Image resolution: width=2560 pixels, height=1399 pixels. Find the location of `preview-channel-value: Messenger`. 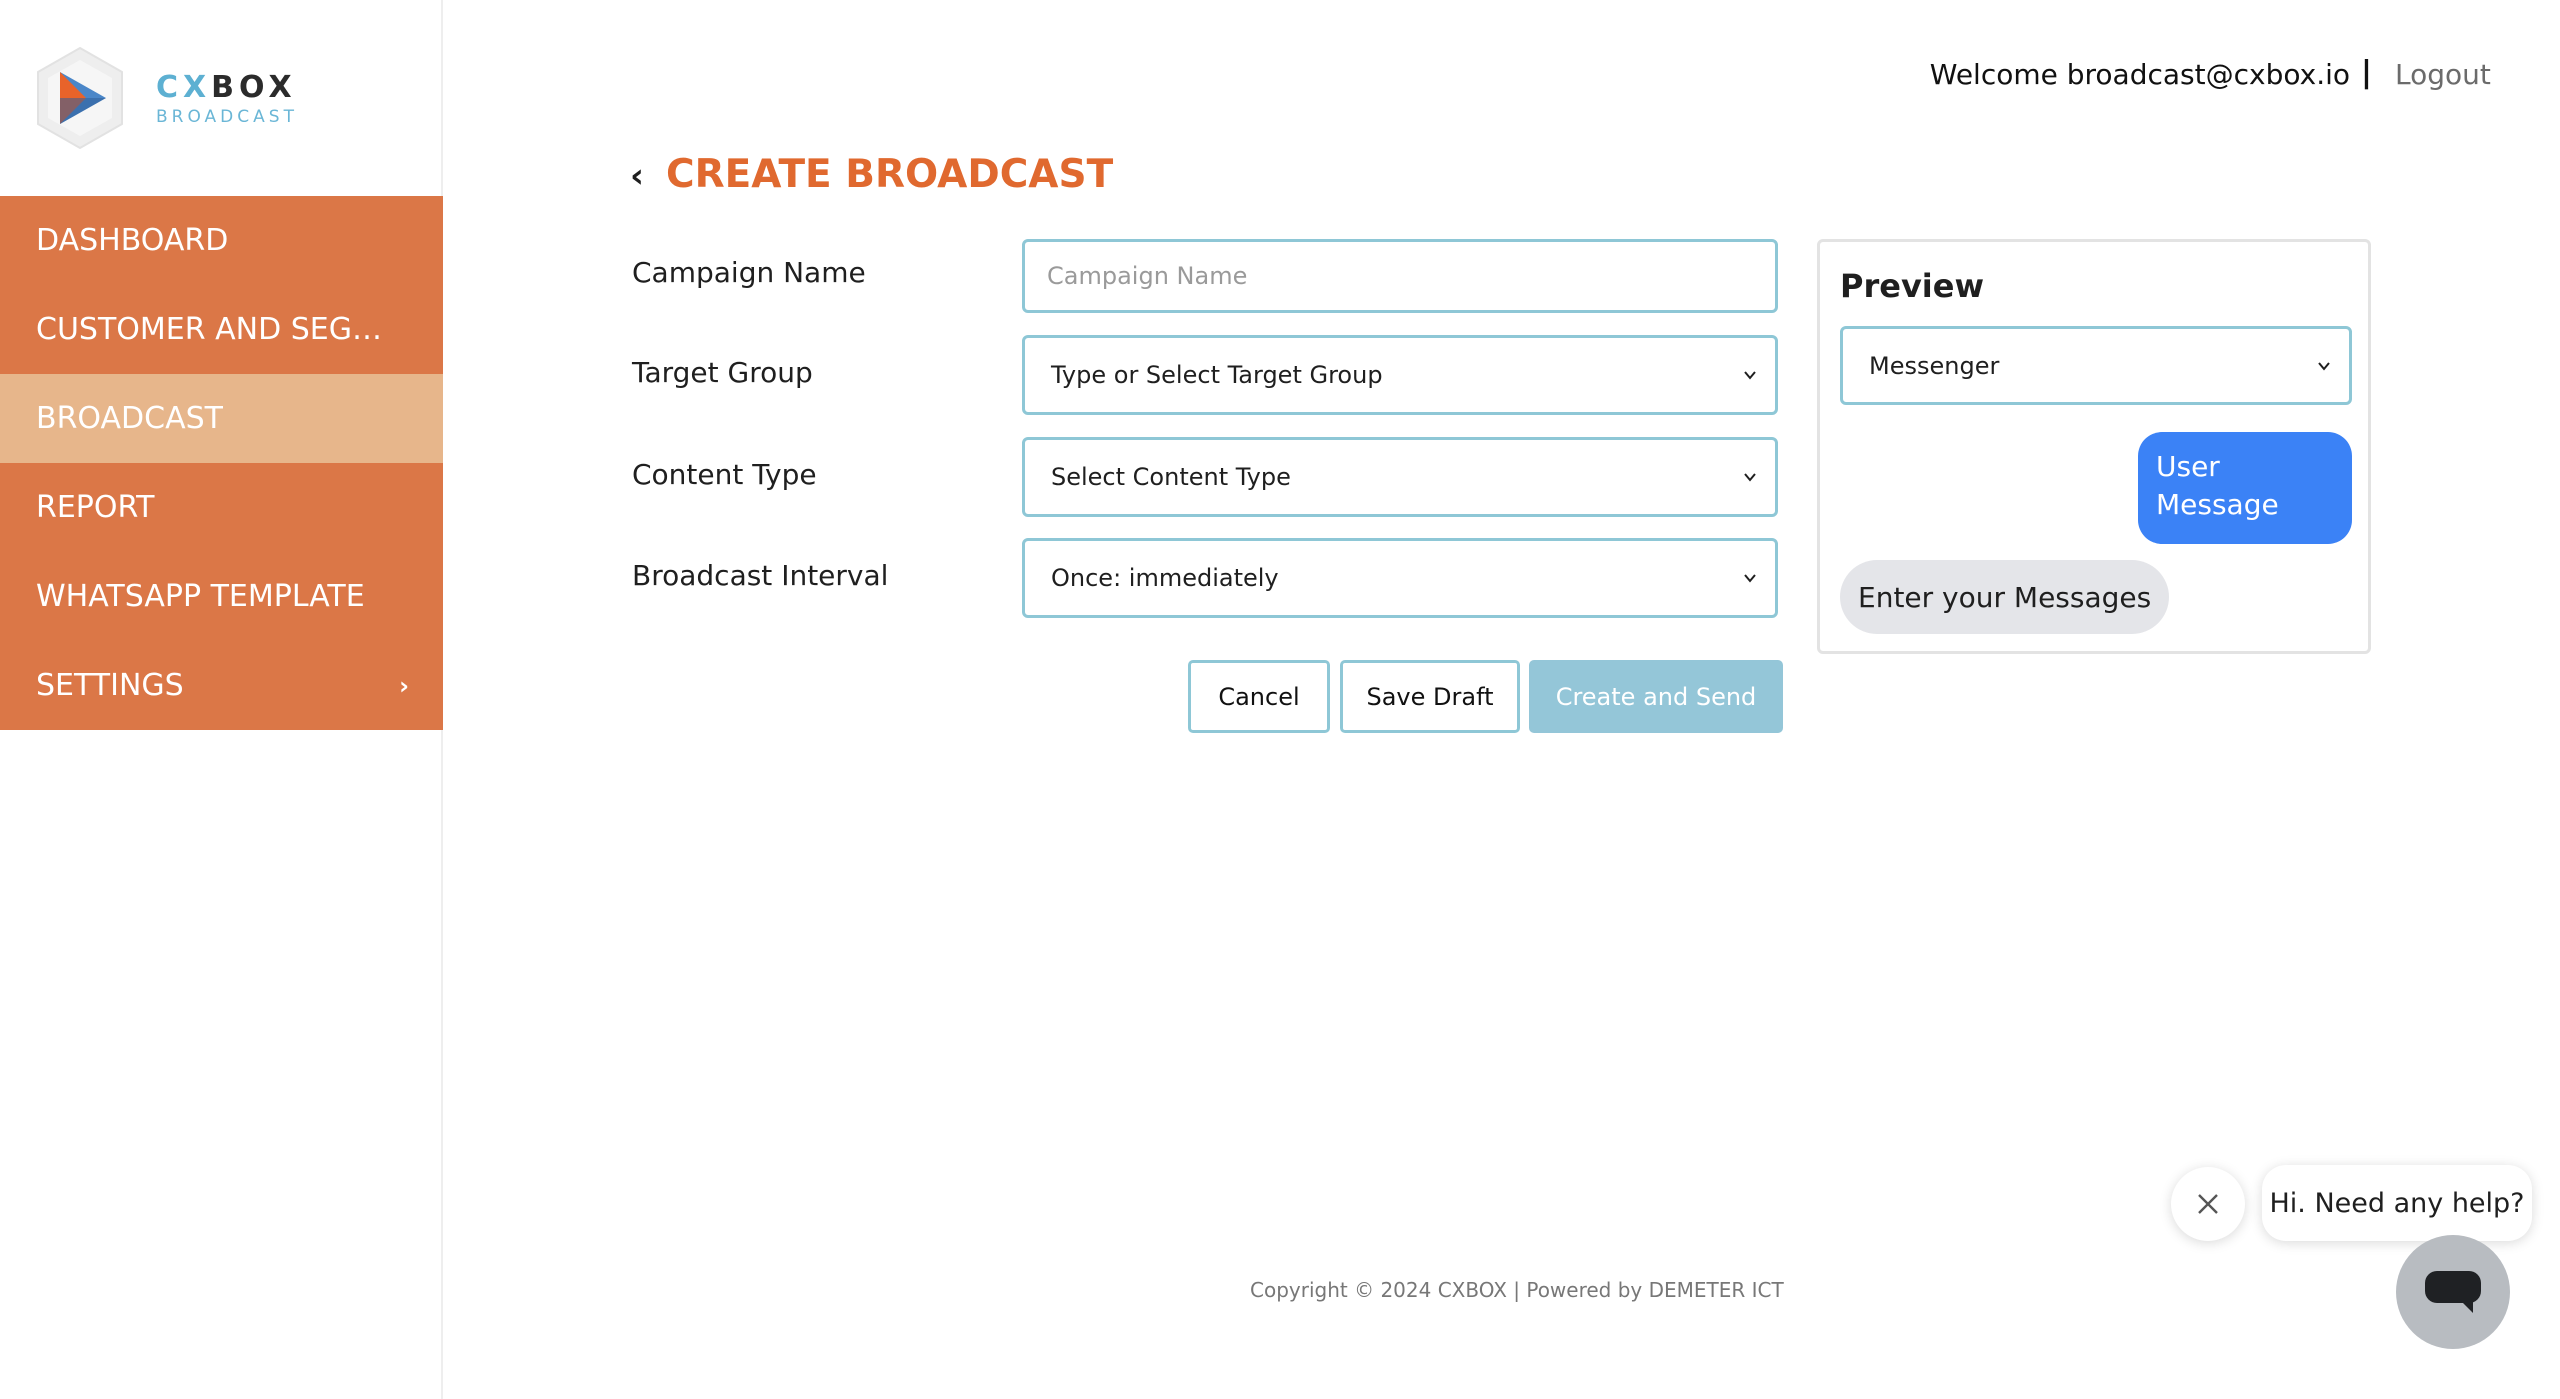

preview-channel-value: Messenger is located at coordinates (1934, 365).